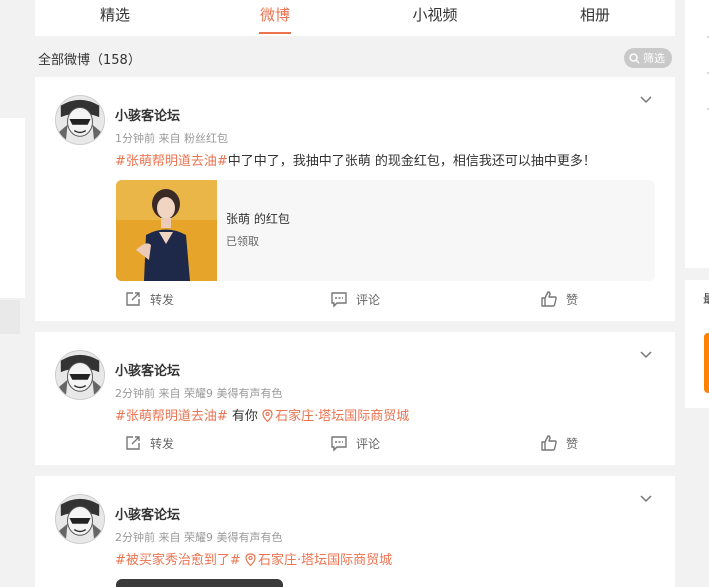 The width and height of the screenshot is (709, 587). Describe the element at coordinates (171, 138) in the screenshot. I see `post-meta: 1分钟前 来自 粉丝红包` at that location.